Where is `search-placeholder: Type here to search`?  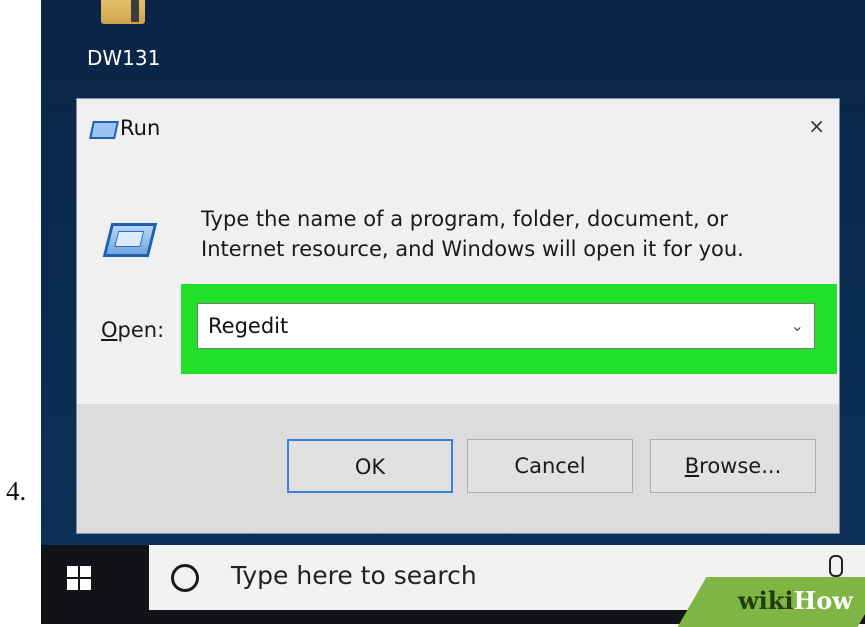 search-placeholder: Type here to search is located at coordinates (354, 575).